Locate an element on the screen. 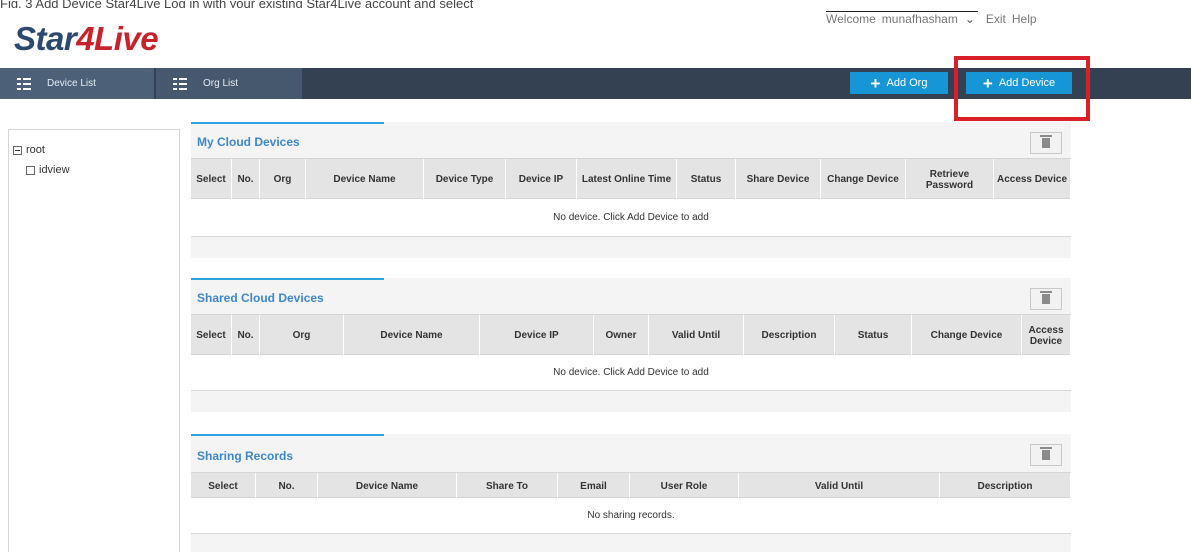 This screenshot has width=1191, height=552. tab-device-list: Device List is located at coordinates (77, 83).